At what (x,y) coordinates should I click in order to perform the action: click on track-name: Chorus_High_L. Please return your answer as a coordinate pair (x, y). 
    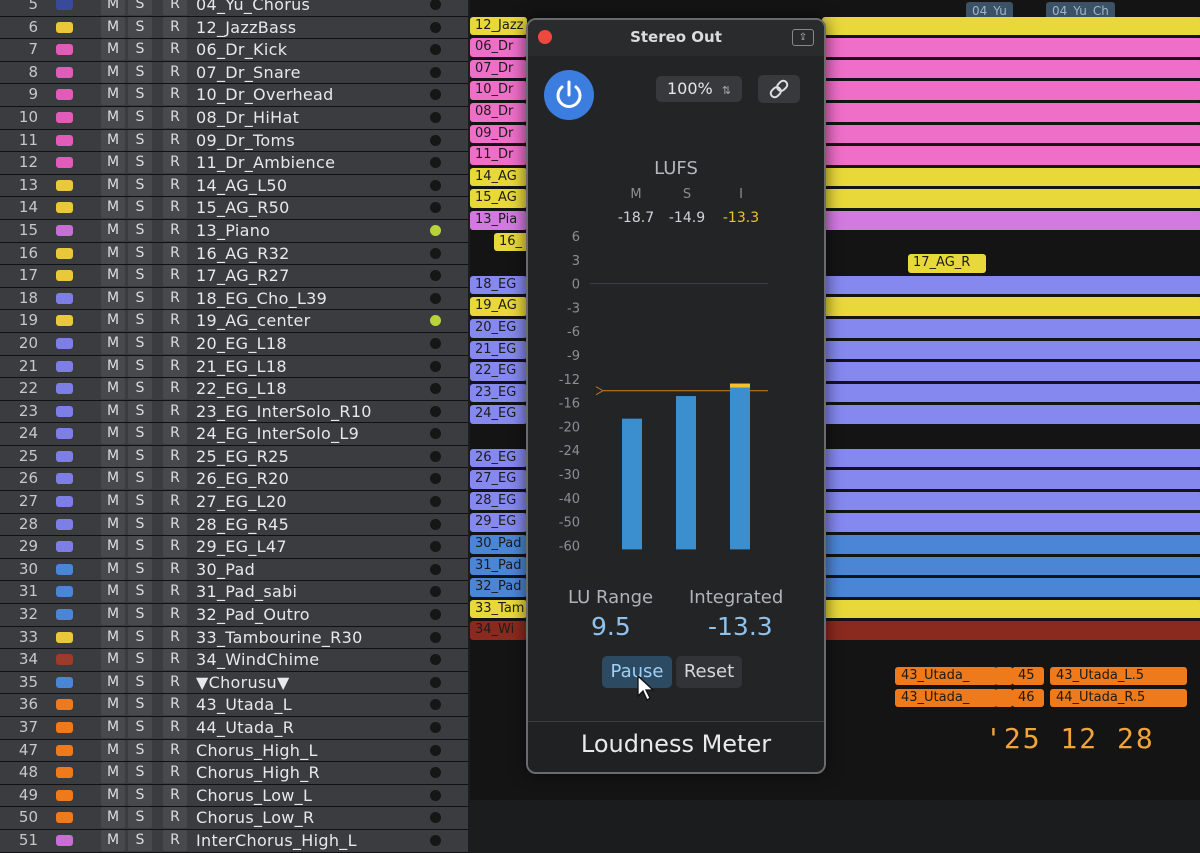
    Looking at the image, I should click on (257, 750).